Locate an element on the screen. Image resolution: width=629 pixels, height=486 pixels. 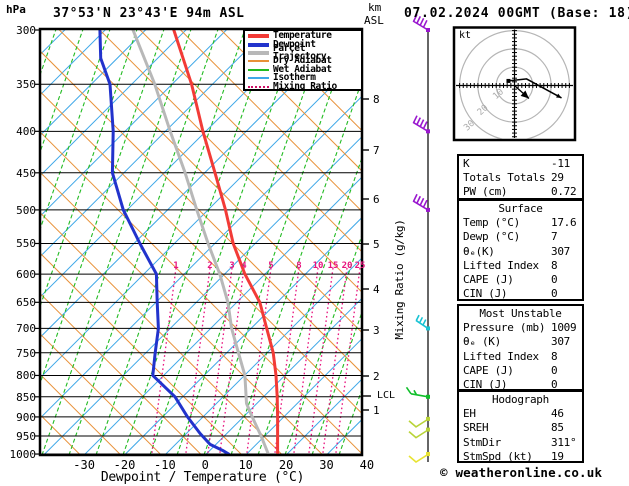
hodograph: 102030 is located at coordinates (514, 84).